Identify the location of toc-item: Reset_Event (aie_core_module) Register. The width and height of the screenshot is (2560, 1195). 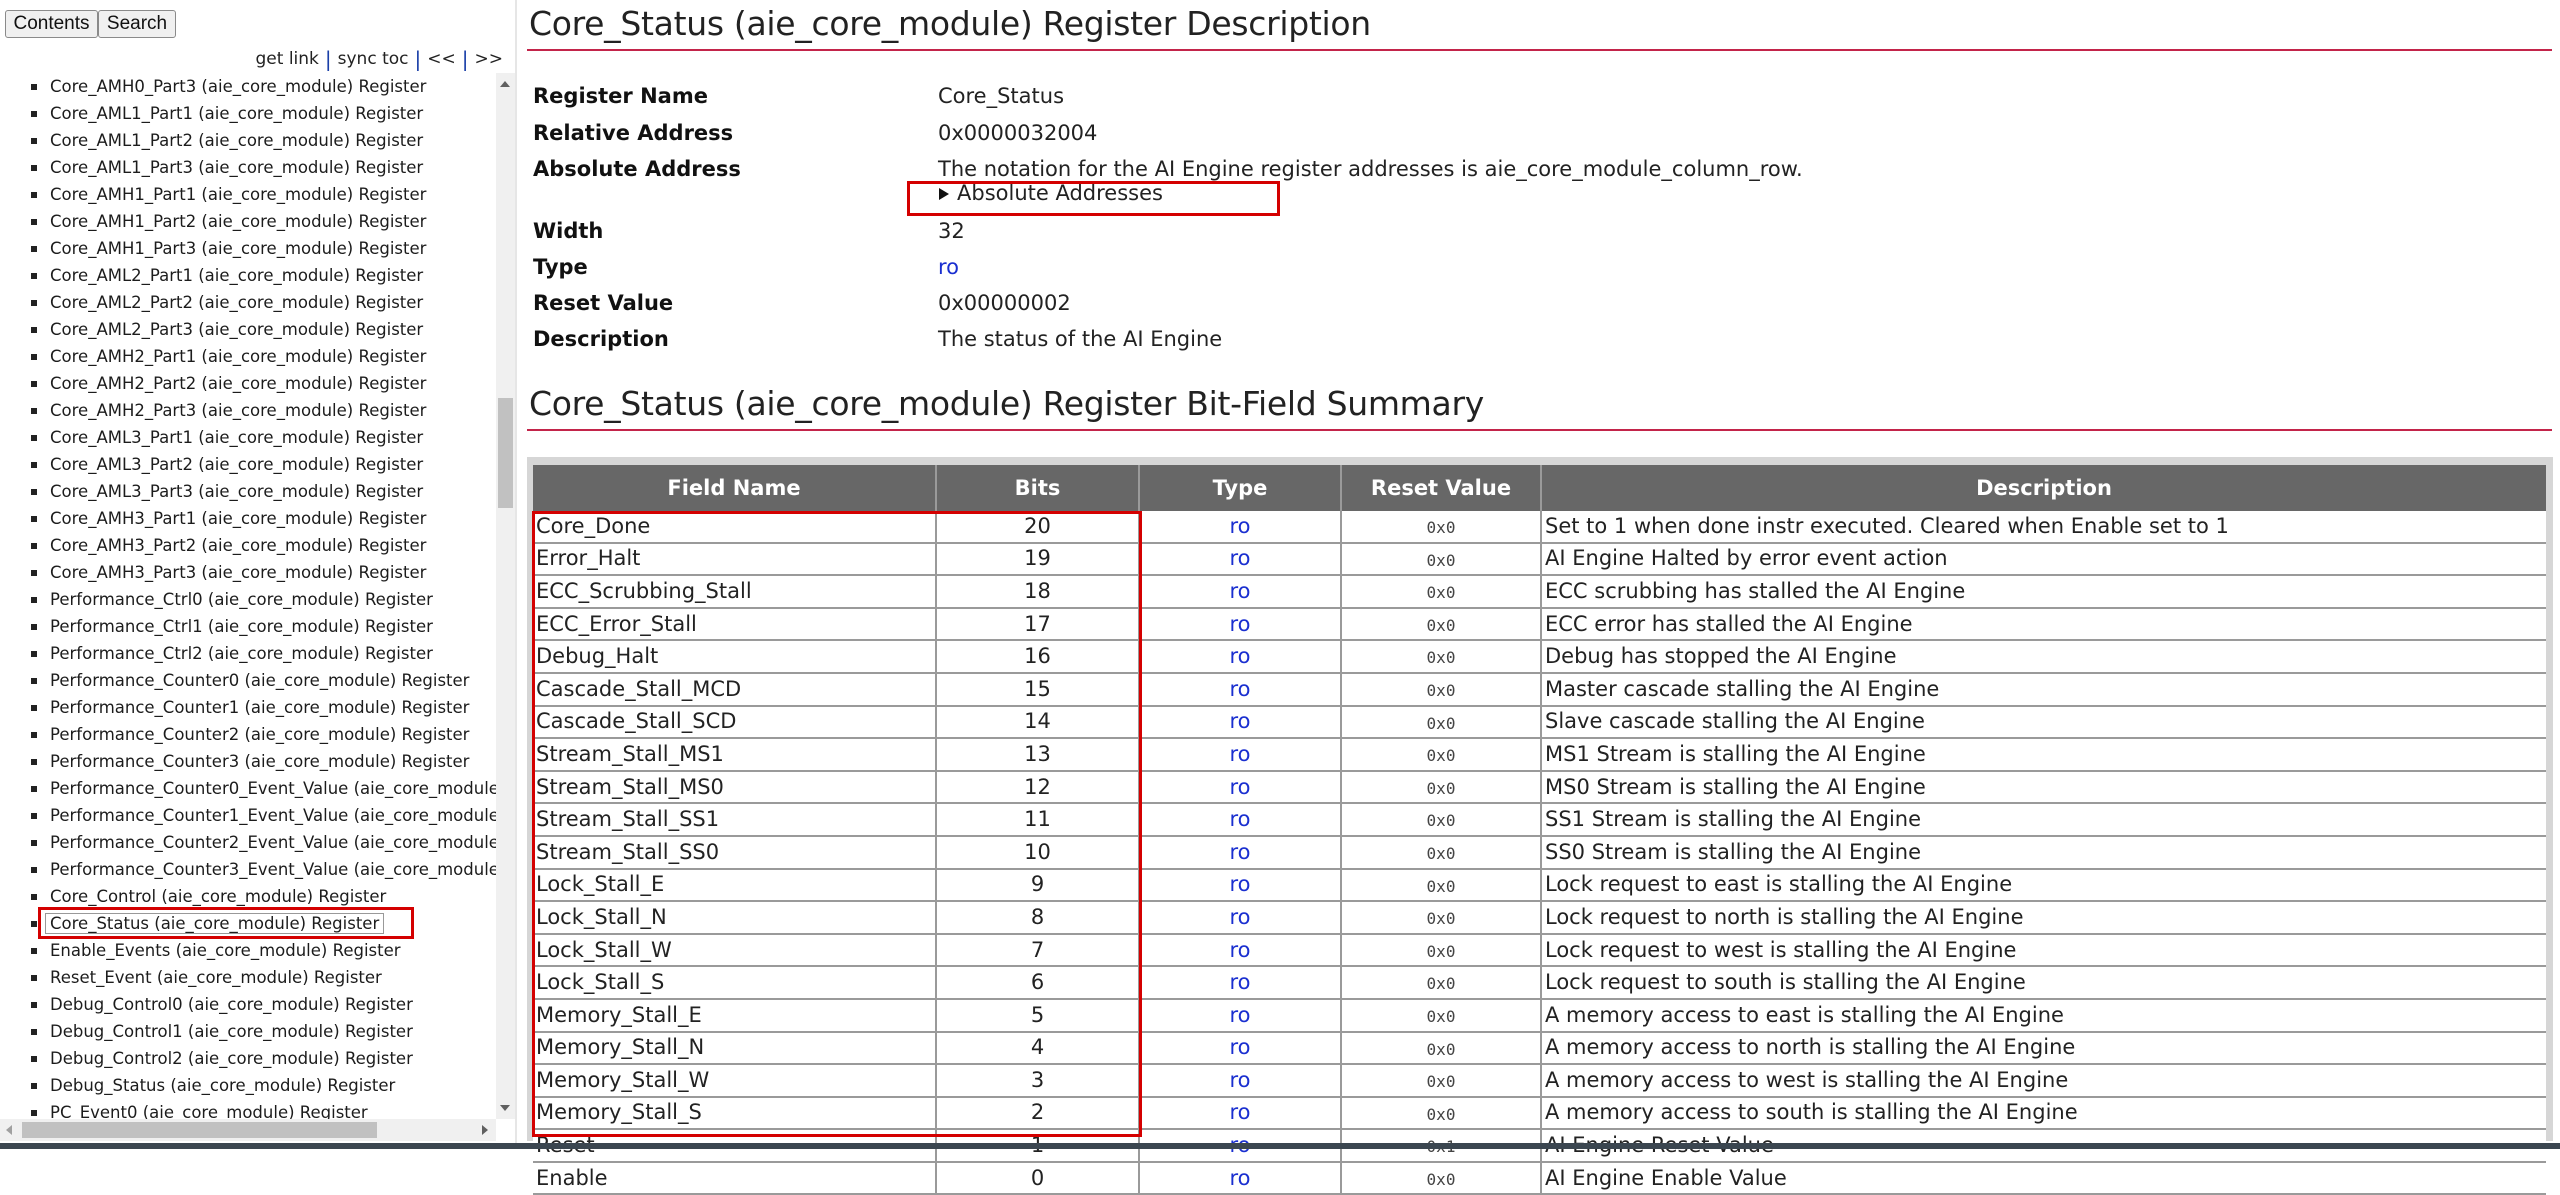
(248, 977).